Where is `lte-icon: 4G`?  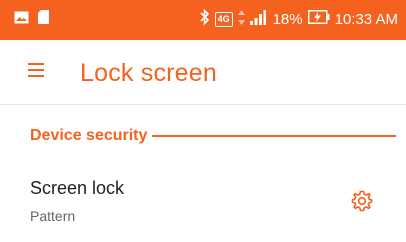
lte-icon: 4G is located at coordinates (223, 19).